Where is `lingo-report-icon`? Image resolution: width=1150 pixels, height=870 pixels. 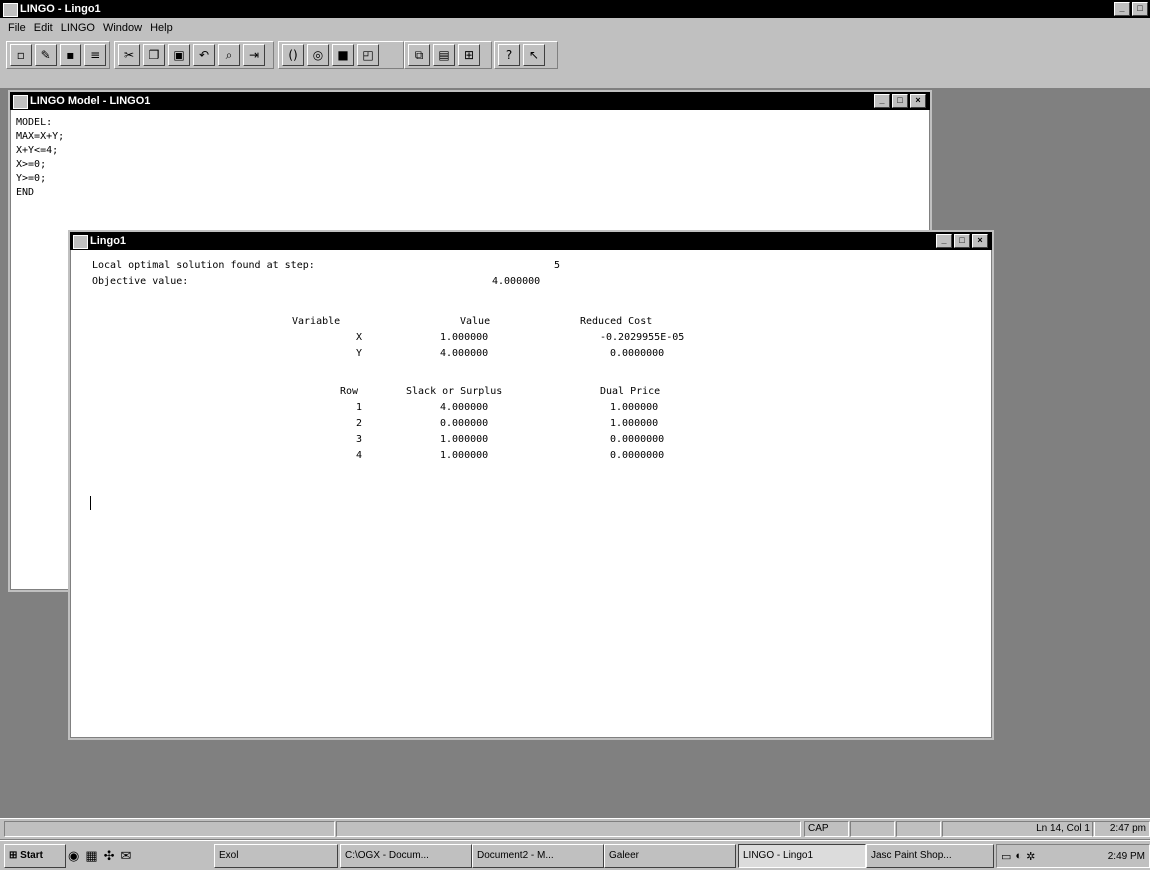 lingo-report-icon is located at coordinates (80, 242).